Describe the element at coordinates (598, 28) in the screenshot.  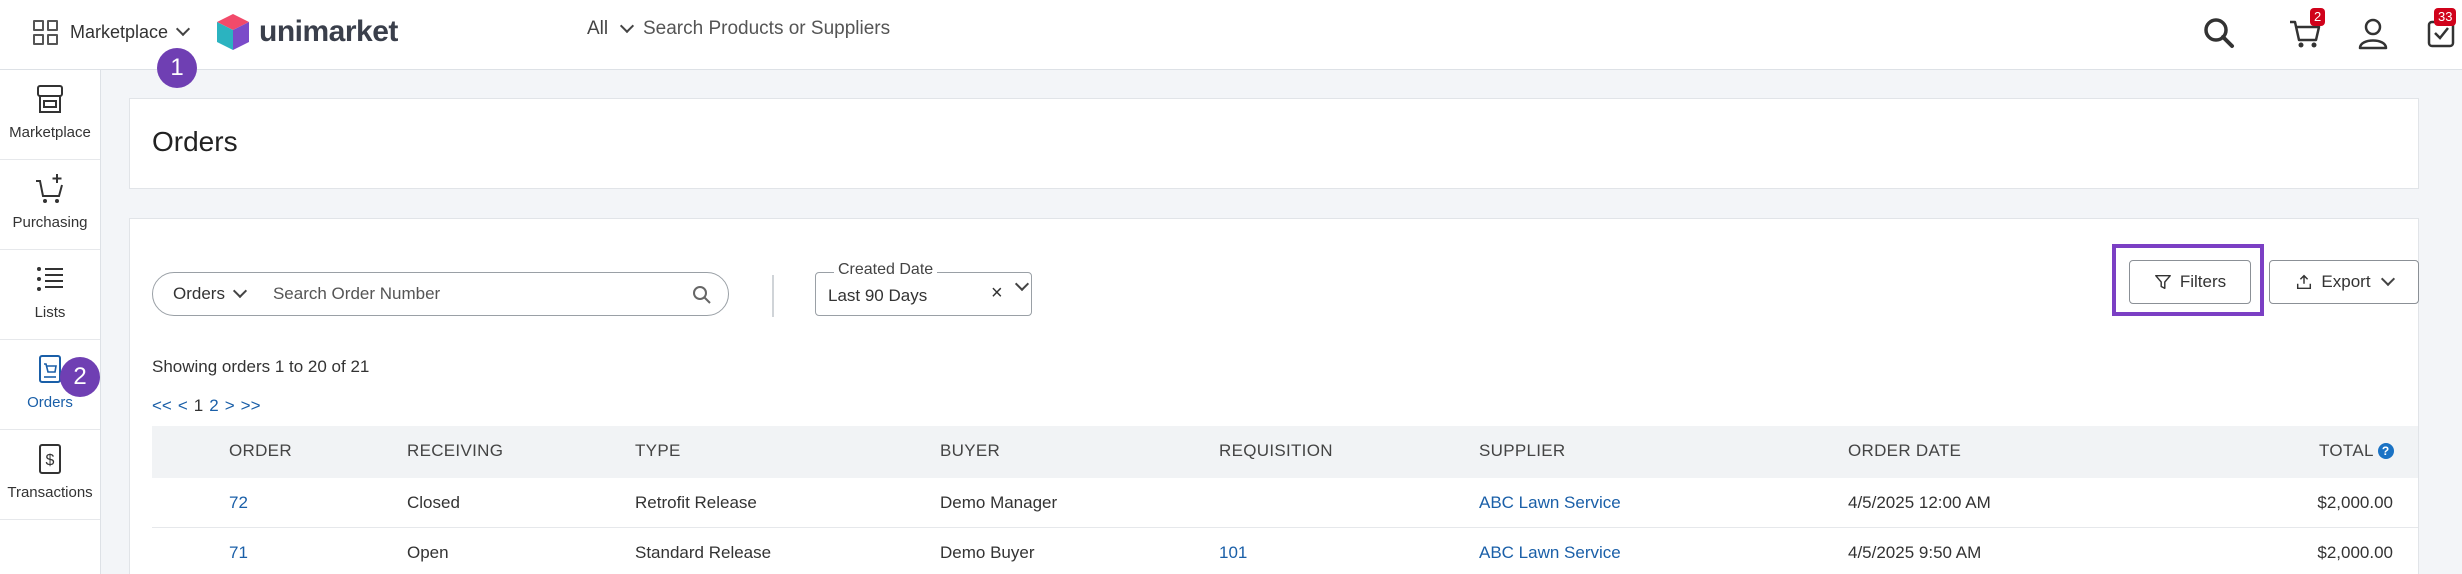
I see `search-scope-label: All` at that location.